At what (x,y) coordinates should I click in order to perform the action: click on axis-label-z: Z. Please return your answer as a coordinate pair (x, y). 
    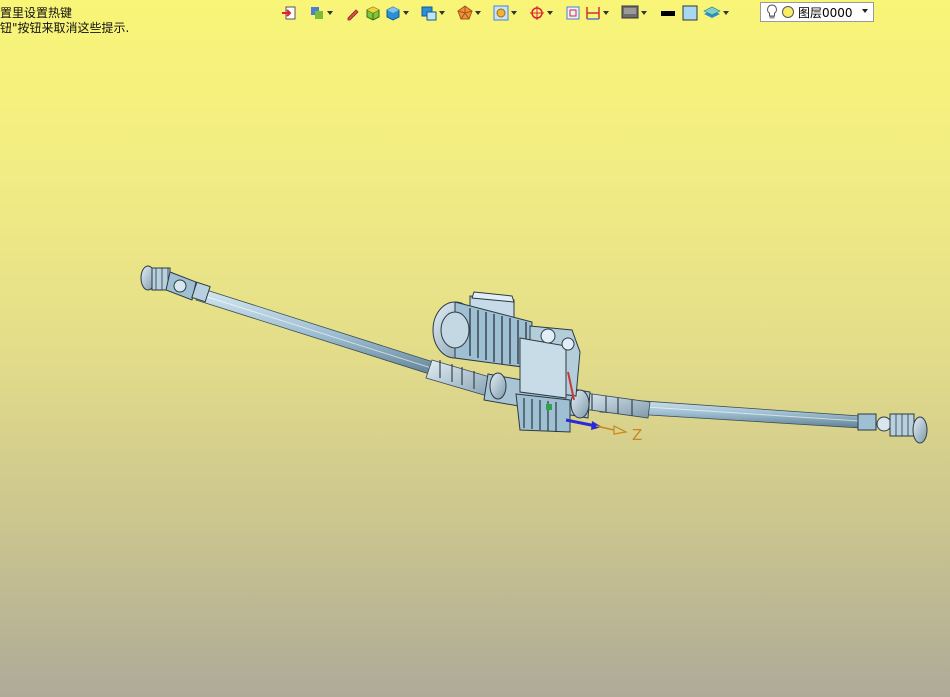
    Looking at the image, I should click on (637, 435).